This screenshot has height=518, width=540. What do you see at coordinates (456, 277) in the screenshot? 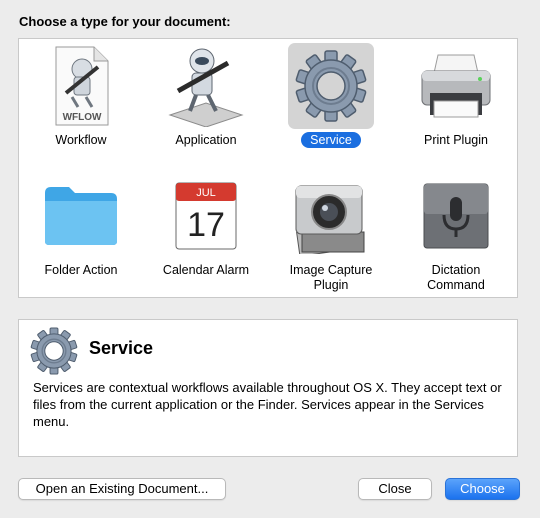
I see `type-label: Dictation Command` at bounding box center [456, 277].